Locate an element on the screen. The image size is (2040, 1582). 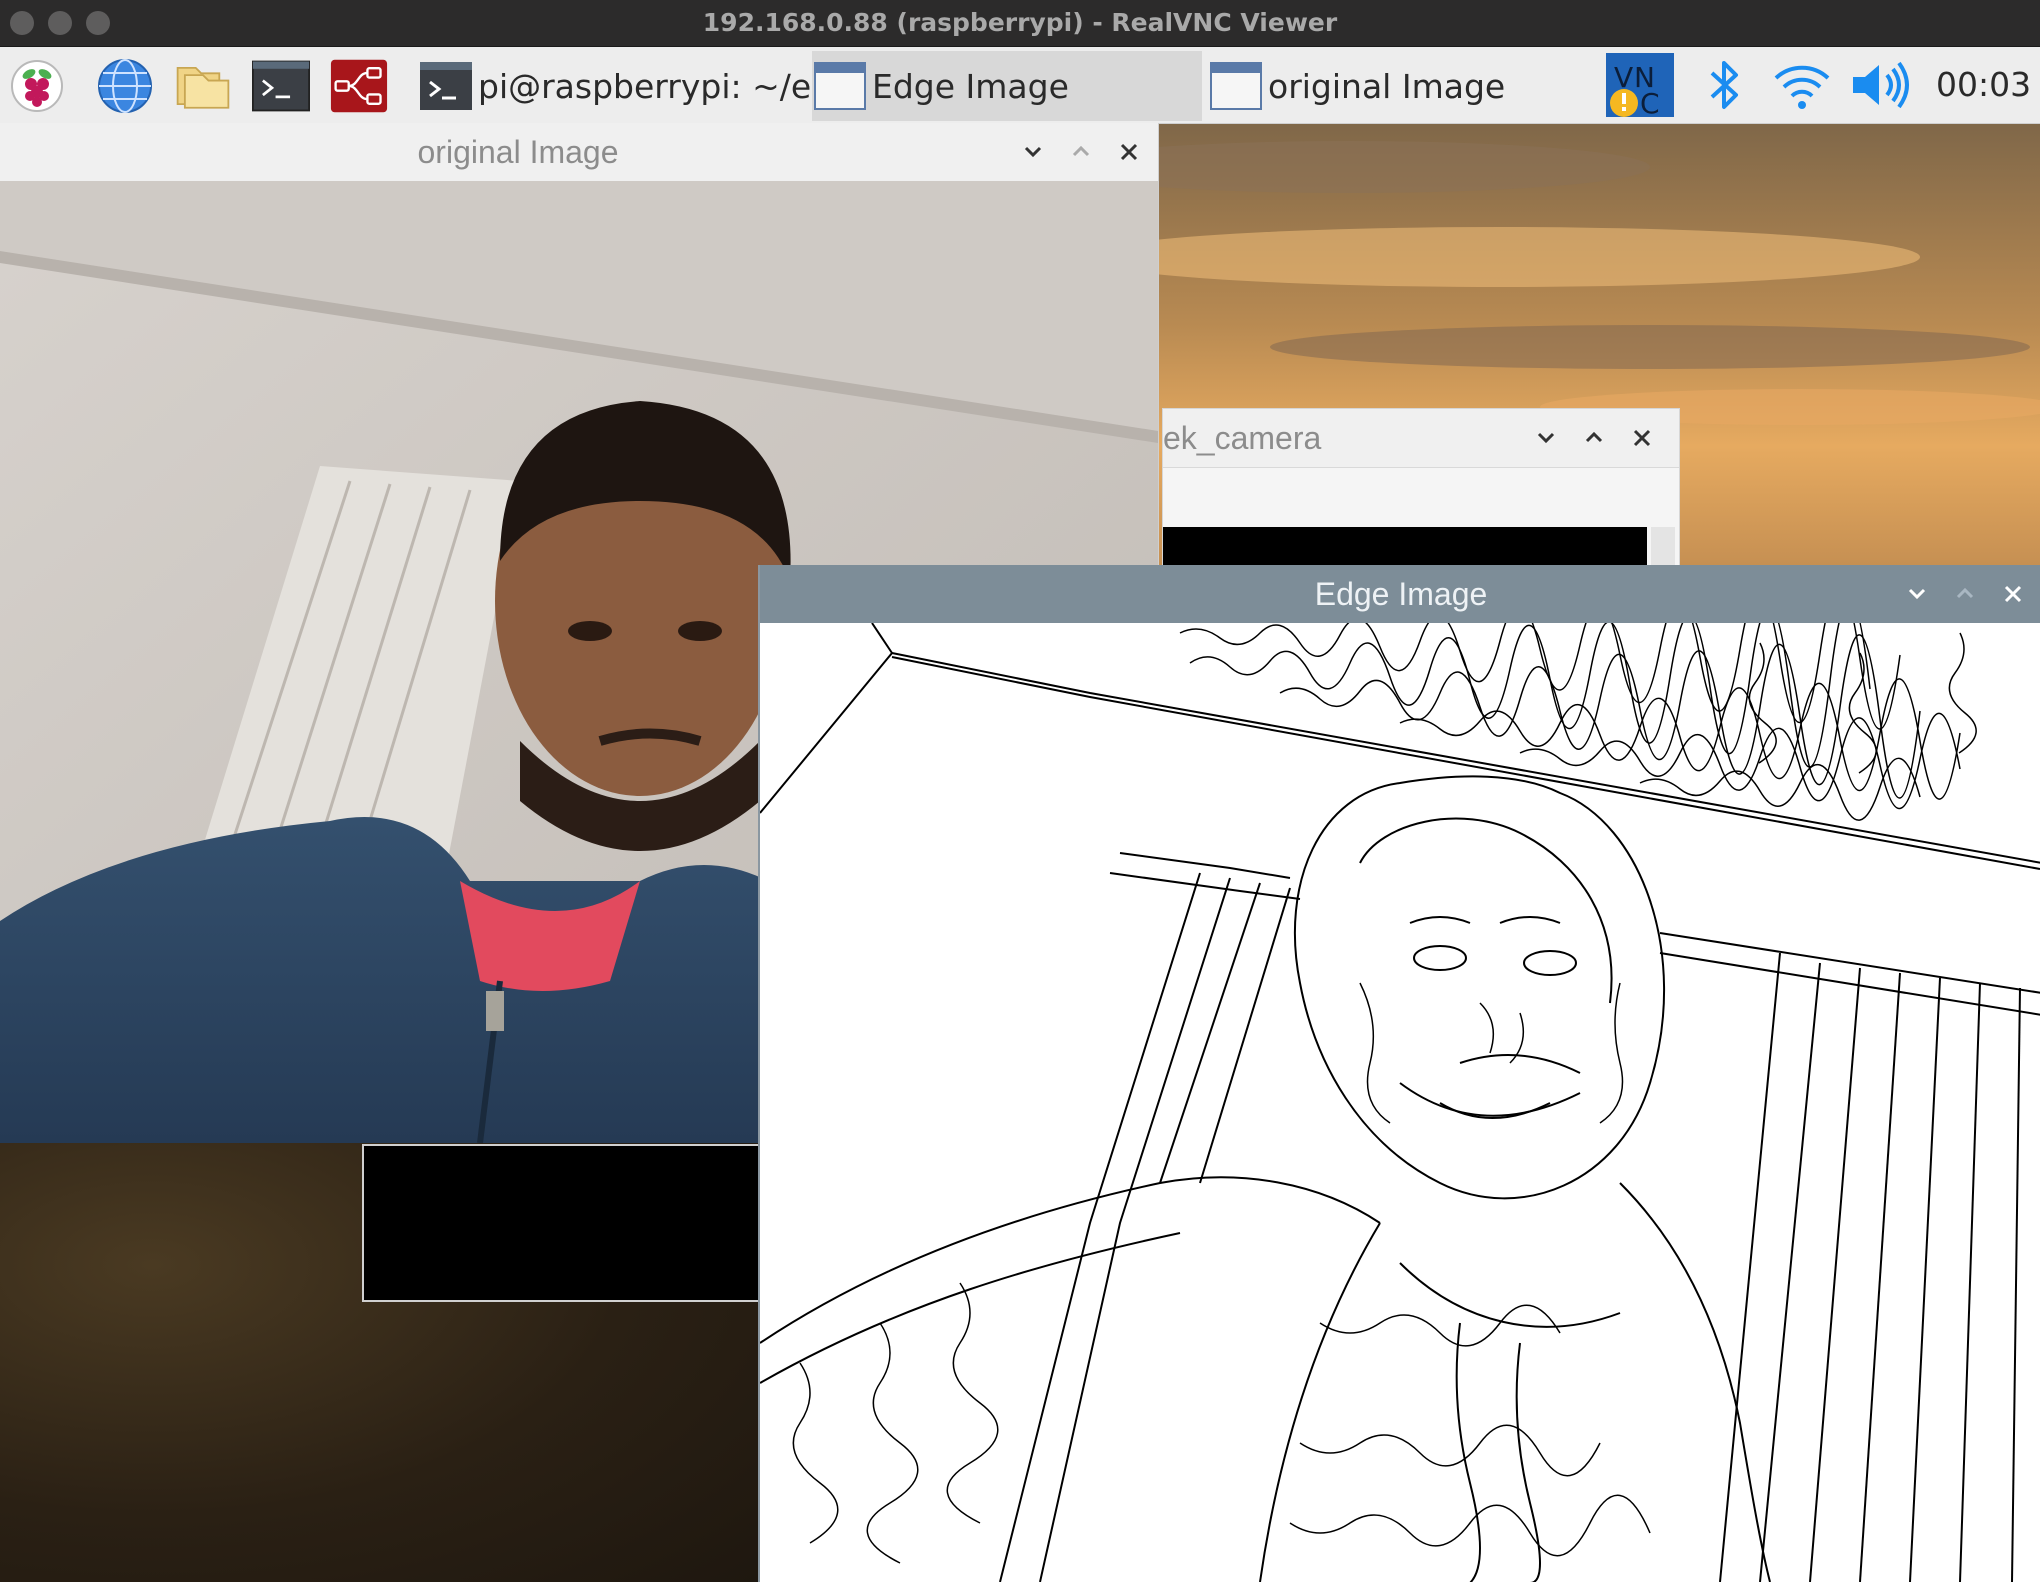
volume-icon is located at coordinates (1880, 85).